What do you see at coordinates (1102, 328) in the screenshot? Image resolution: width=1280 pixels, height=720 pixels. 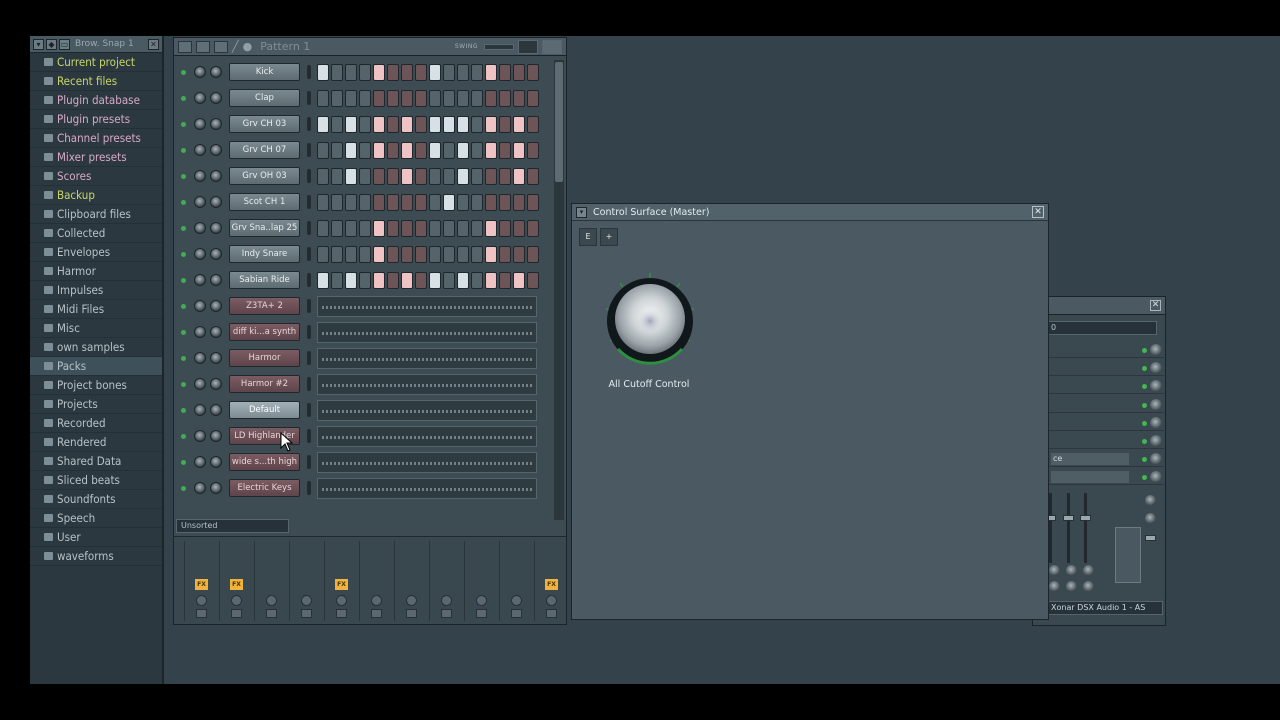 I see `mixer-track-select: 0` at bounding box center [1102, 328].